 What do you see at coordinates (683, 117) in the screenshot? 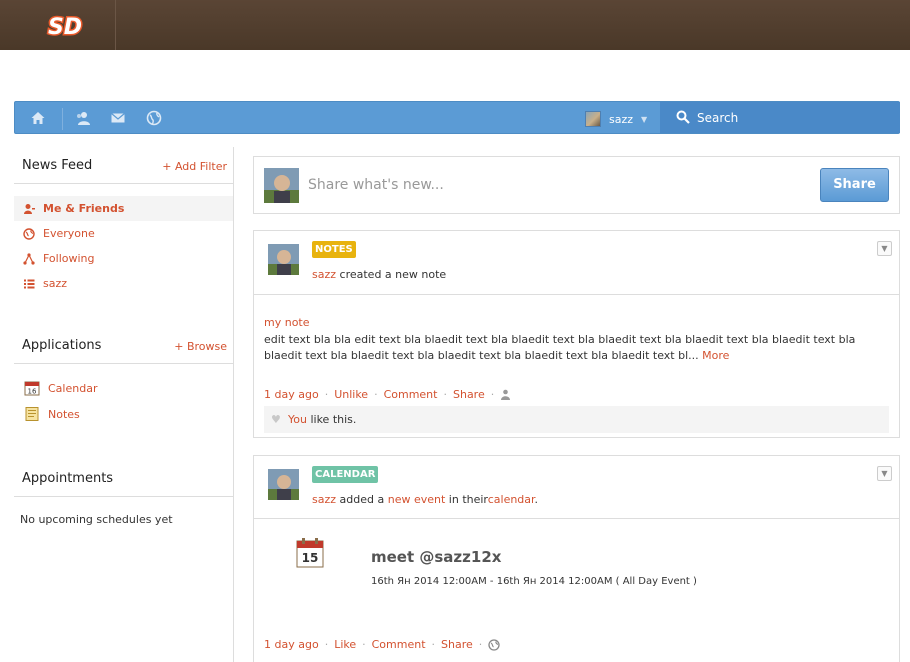
I see `search-icon` at bounding box center [683, 117].